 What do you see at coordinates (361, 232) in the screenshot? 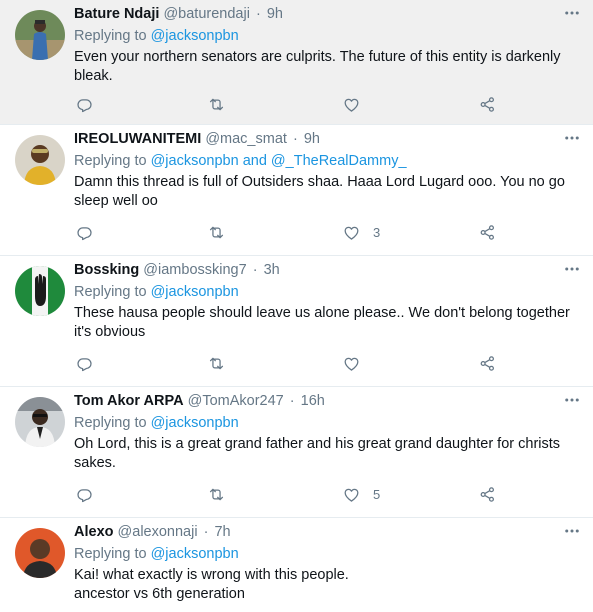
I see `like-button: 3` at bounding box center [361, 232].